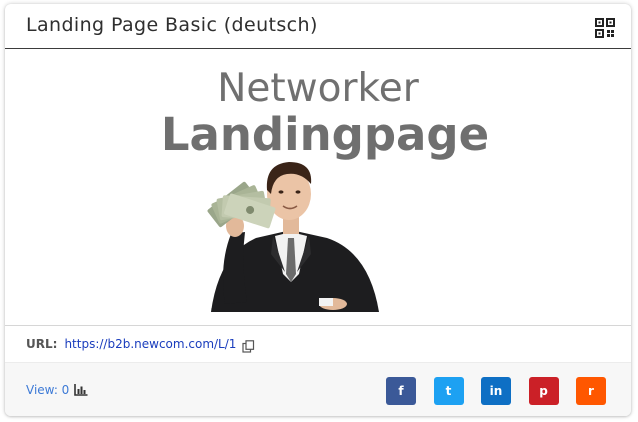 Image resolution: width=638 pixels, height=422 pixels. I want to click on card-footer: View: 0 f t in p r, so click(318, 389).